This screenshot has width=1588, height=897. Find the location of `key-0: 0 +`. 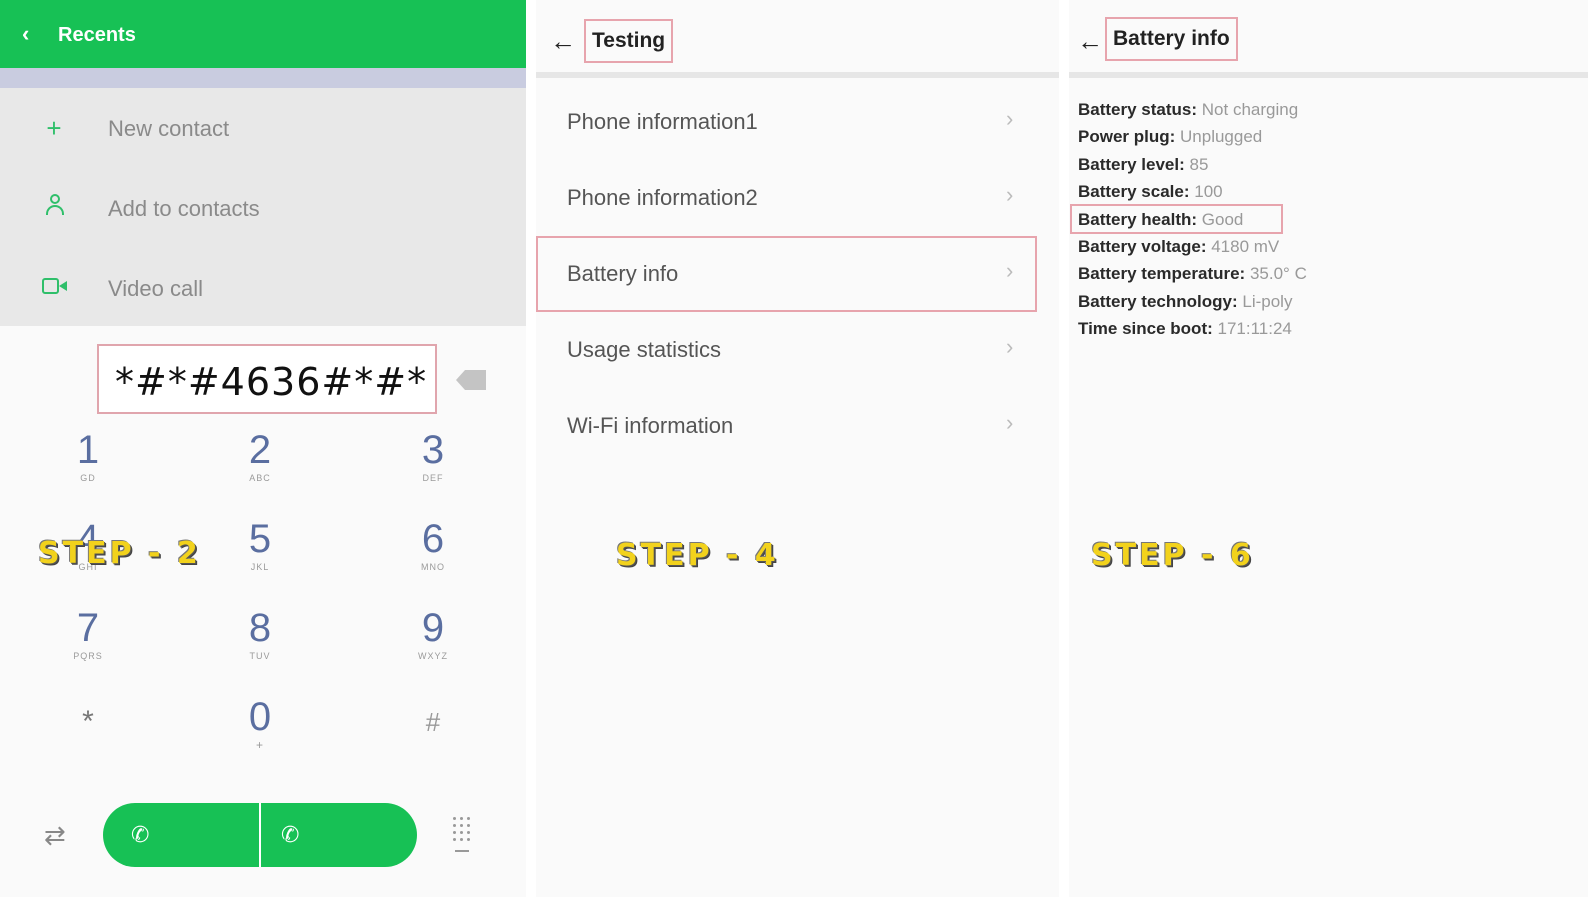

key-0: 0 + is located at coordinates (260, 734).